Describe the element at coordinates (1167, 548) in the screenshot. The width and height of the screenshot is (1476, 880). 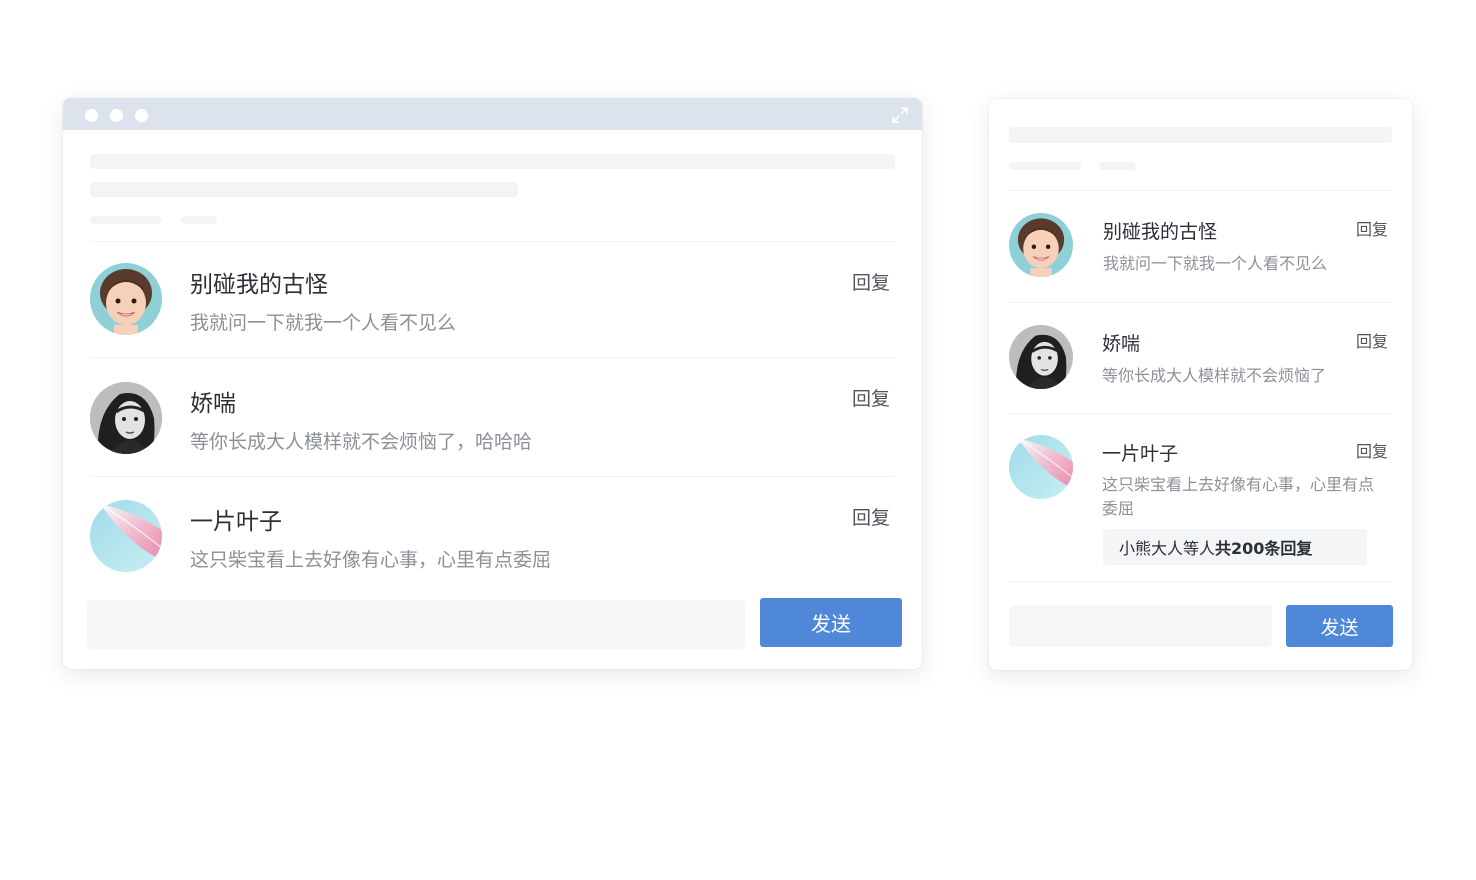
I see `sub-replies-users: 小熊大人等人` at that location.